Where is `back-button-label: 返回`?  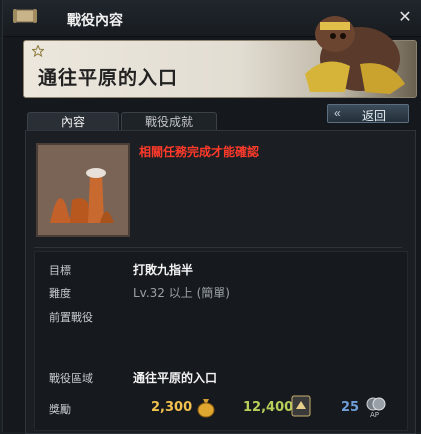 back-button-label: 返回 is located at coordinates (374, 116).